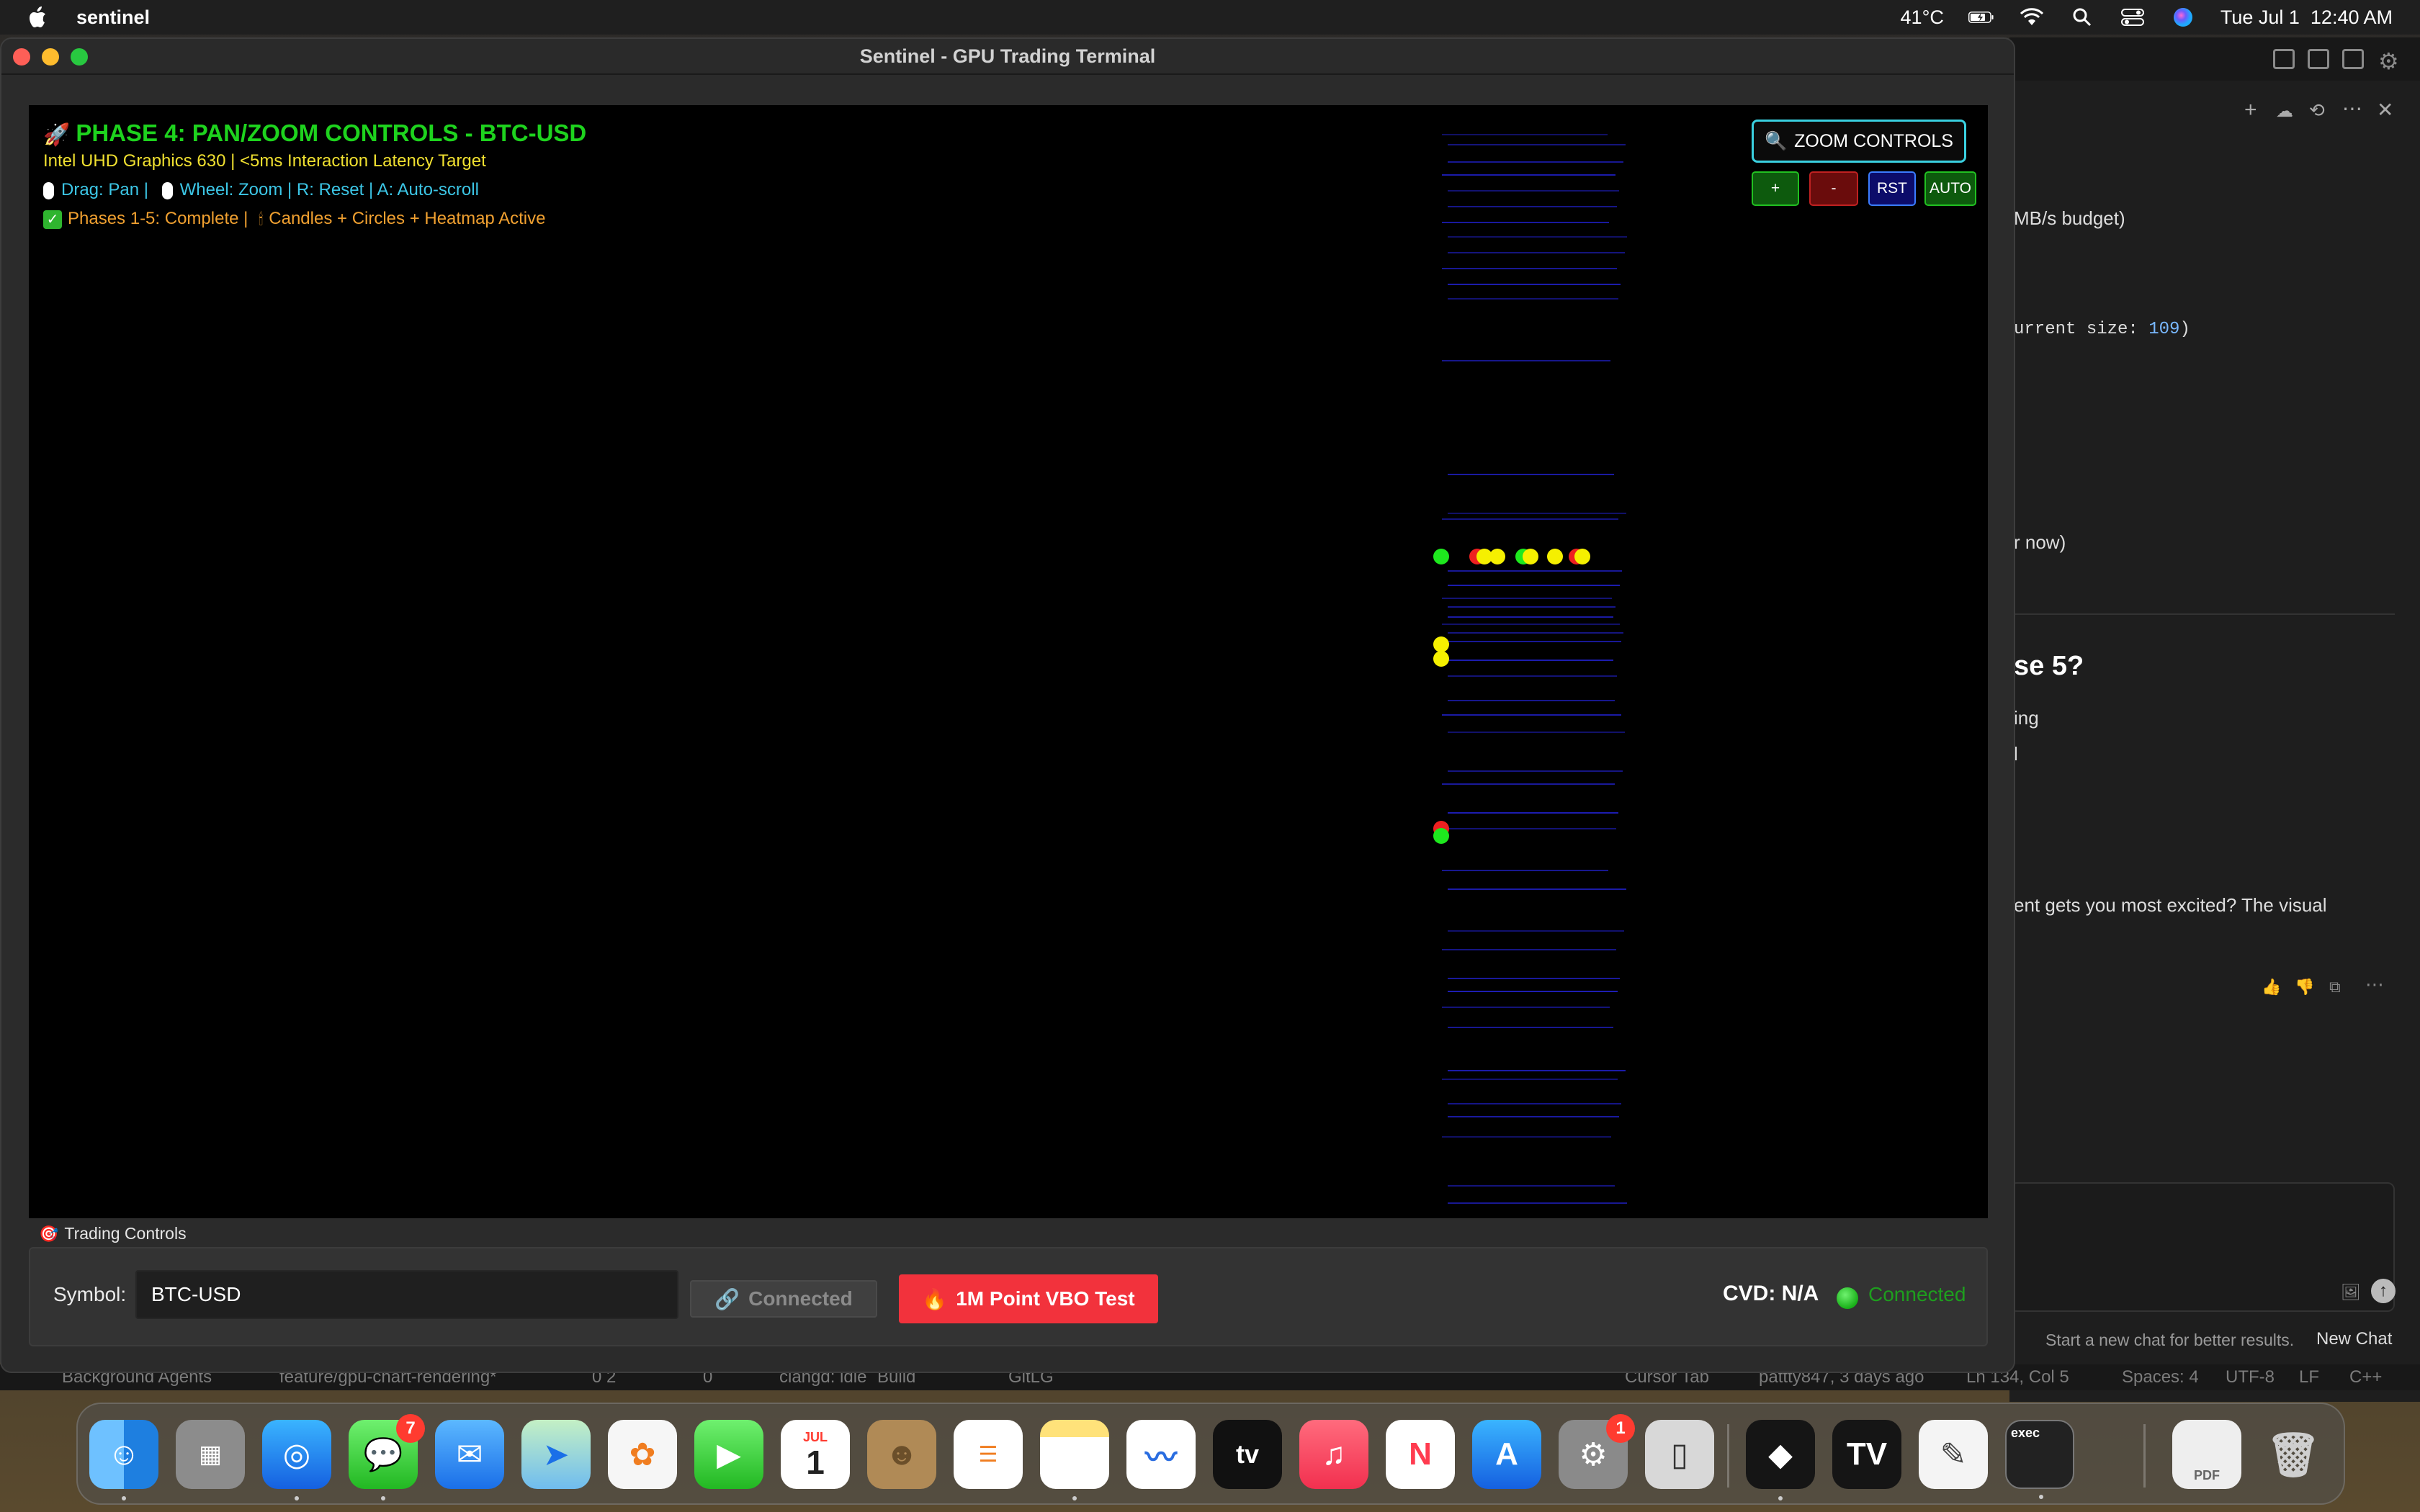  What do you see at coordinates (2250, 110) in the screenshot?
I see `new-chat-plus-icon: +` at bounding box center [2250, 110].